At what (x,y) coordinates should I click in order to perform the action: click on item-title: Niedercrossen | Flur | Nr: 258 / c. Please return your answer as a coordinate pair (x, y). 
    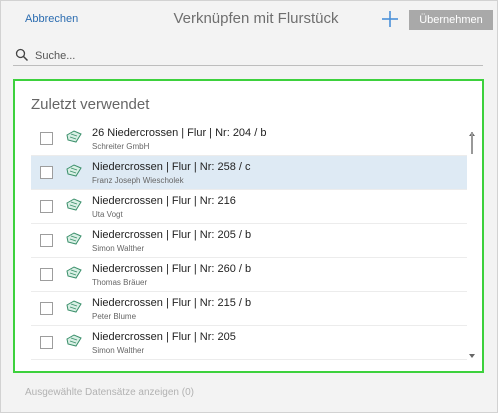
    Looking at the image, I should click on (171, 167).